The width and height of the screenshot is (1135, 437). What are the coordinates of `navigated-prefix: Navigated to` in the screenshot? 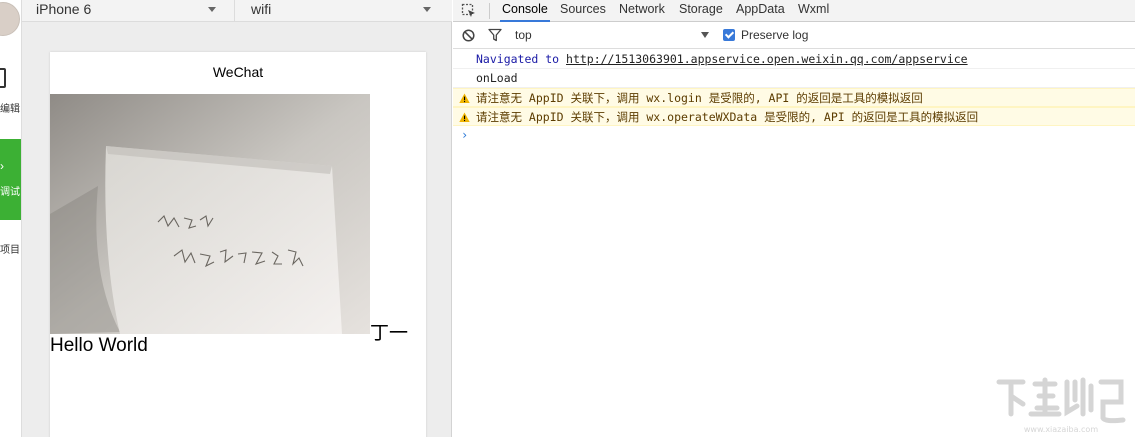 It's located at (521, 59).